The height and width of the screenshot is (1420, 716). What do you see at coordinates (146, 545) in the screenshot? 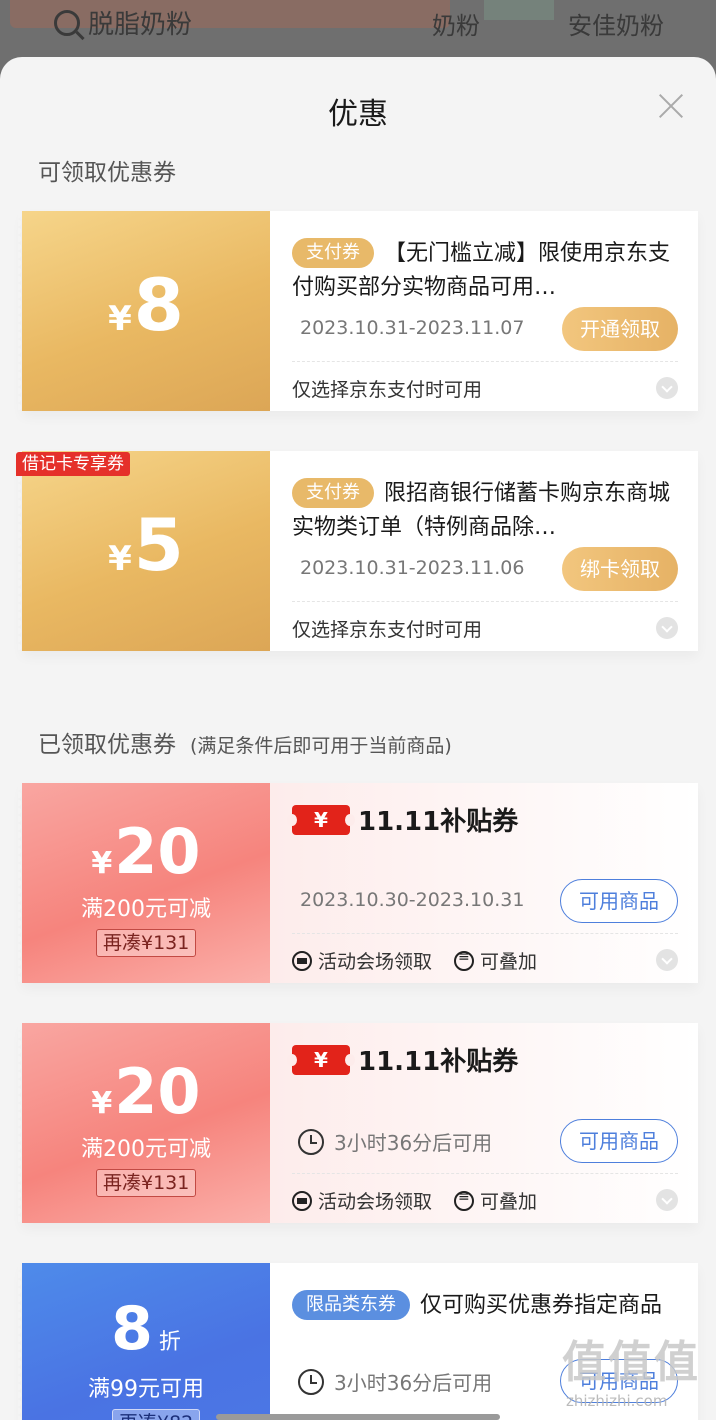
I see `coupon-amount: ¥5` at bounding box center [146, 545].